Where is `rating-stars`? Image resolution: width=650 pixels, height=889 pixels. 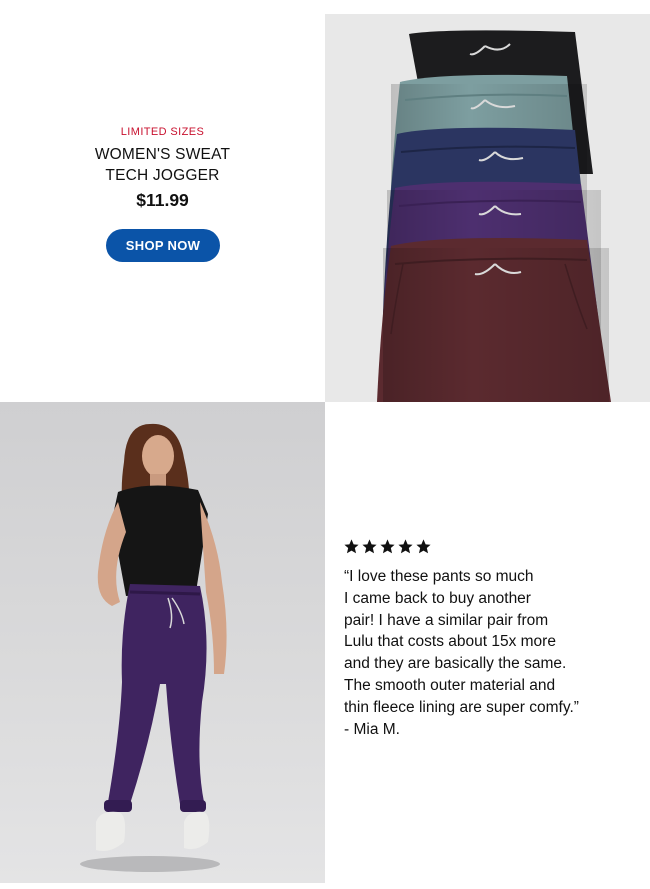 rating-stars is located at coordinates (387, 546).